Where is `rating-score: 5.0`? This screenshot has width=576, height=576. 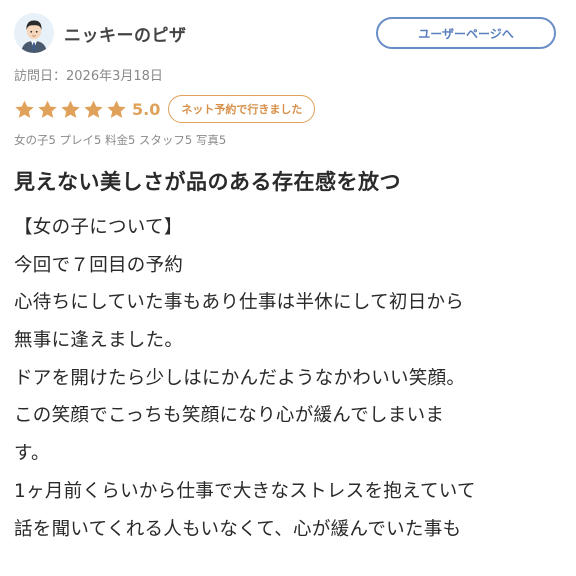
rating-score: 5.0 is located at coordinates (146, 109).